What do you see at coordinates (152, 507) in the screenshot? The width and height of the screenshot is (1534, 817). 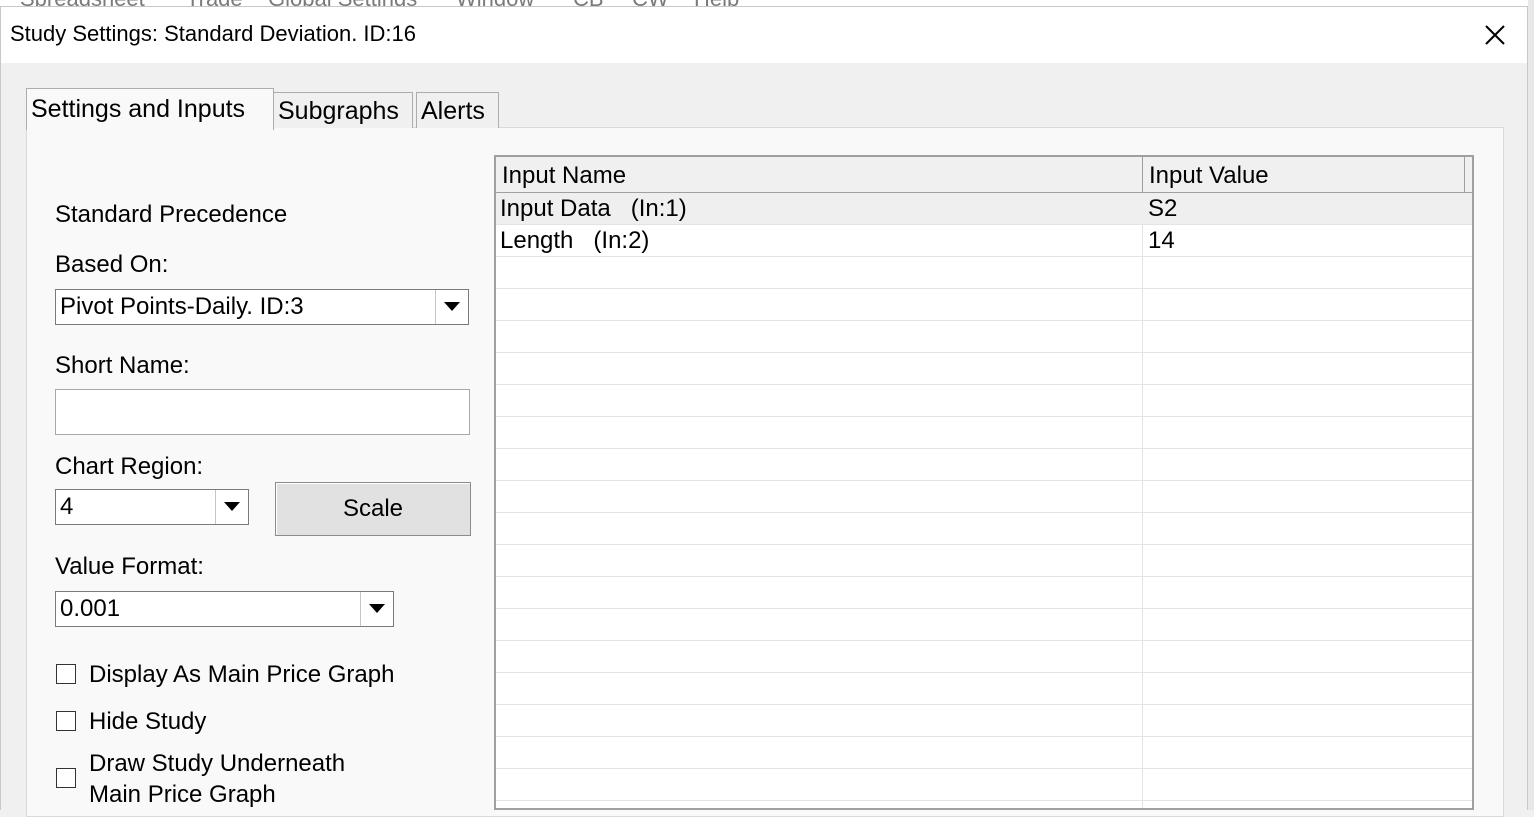 I see `chart-region-select: 4` at bounding box center [152, 507].